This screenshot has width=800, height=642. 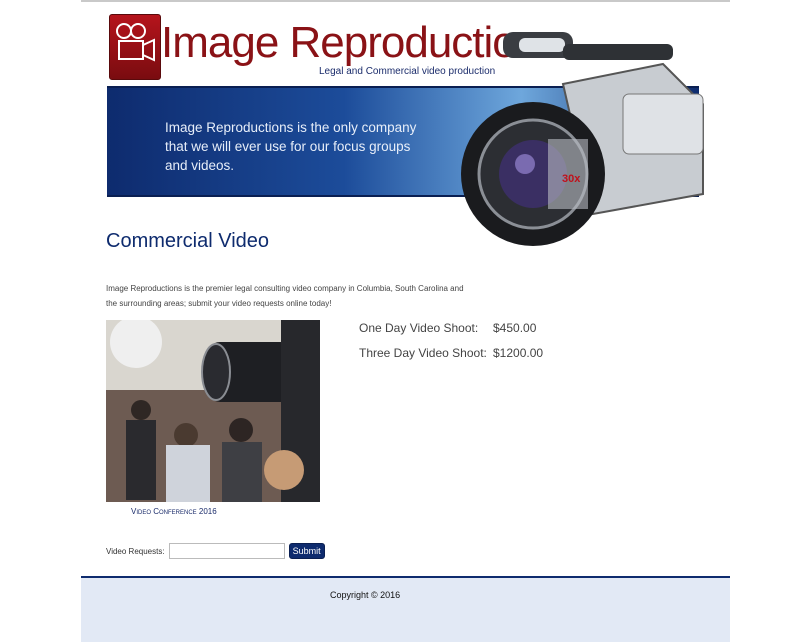 I want to click on conference-photo, so click(x=213, y=411).